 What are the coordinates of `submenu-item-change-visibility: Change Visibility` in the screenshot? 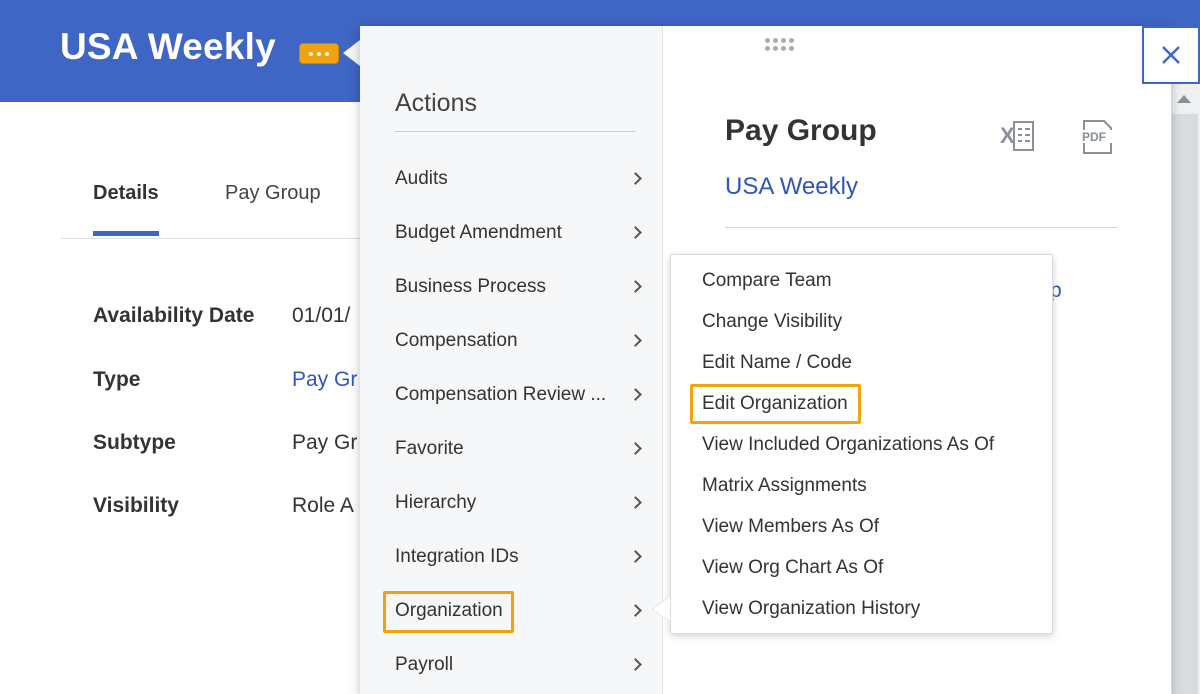 It's located at (772, 322).